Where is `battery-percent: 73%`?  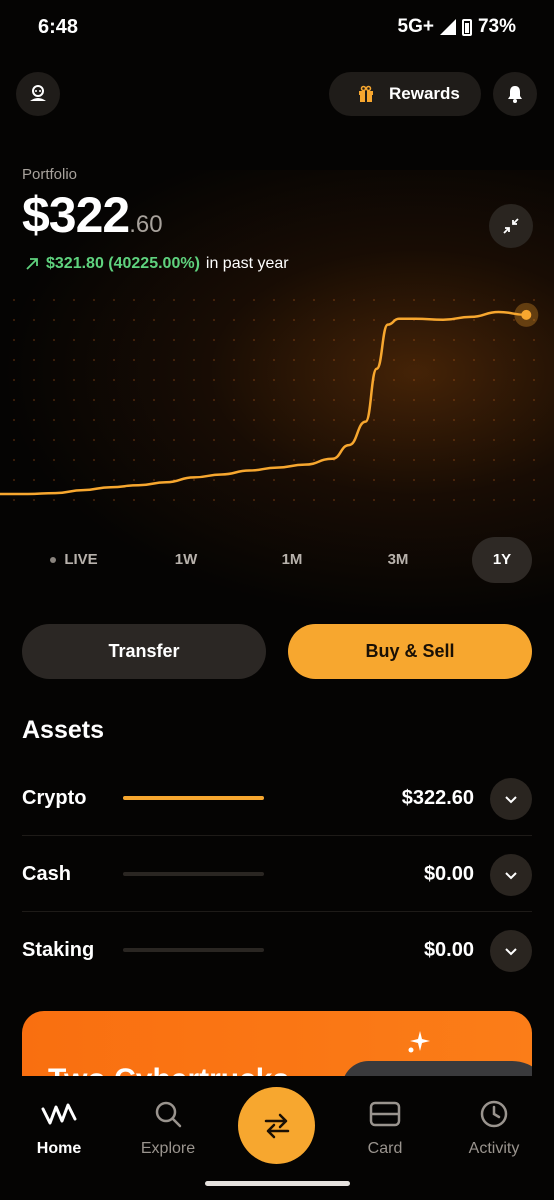
battery-percent: 73% is located at coordinates (496, 26).